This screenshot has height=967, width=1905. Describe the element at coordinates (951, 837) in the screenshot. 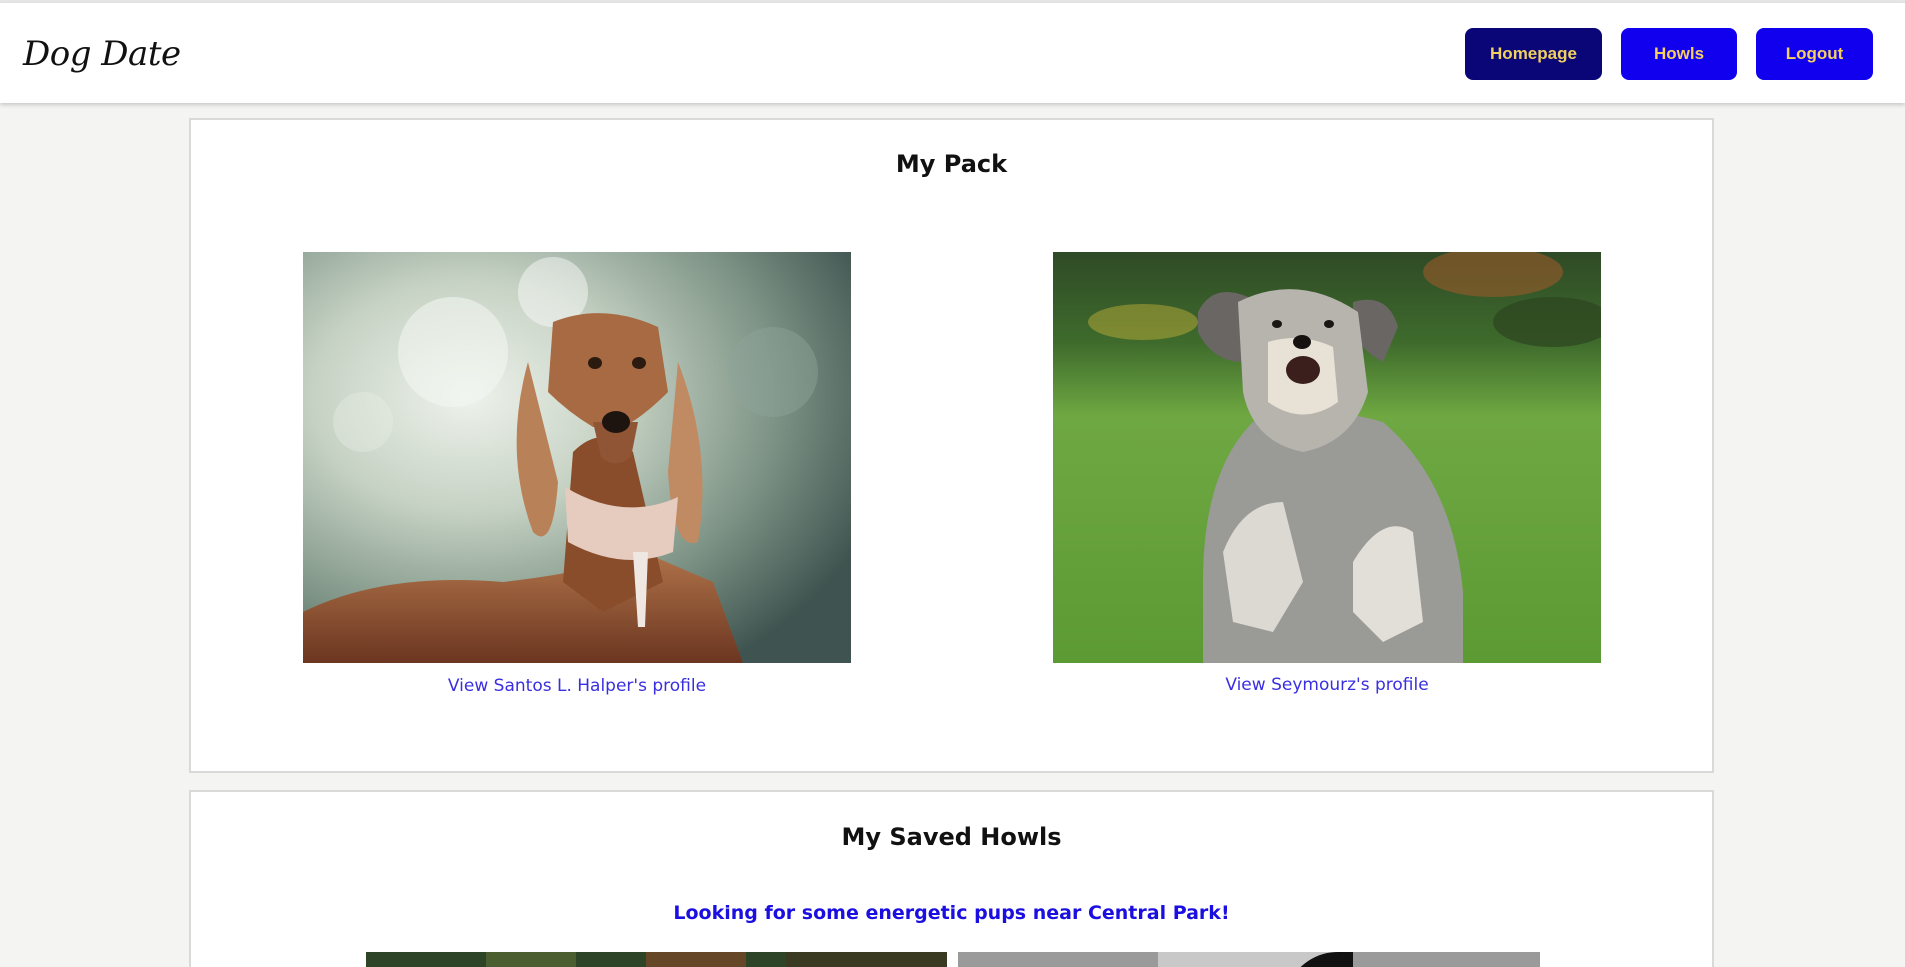

I see `saved-howls-title: My Saved Howls` at that location.